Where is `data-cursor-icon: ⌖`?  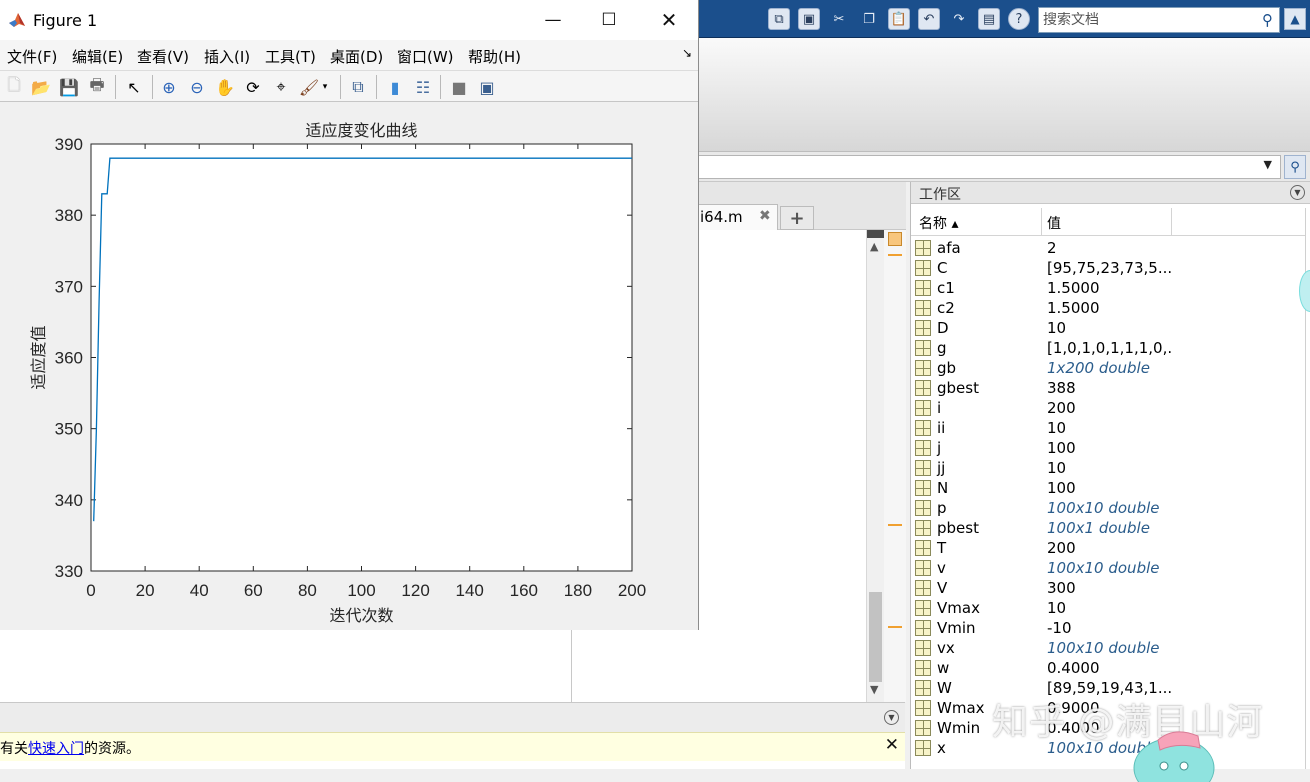
data-cursor-icon: ⌖ is located at coordinates (281, 87).